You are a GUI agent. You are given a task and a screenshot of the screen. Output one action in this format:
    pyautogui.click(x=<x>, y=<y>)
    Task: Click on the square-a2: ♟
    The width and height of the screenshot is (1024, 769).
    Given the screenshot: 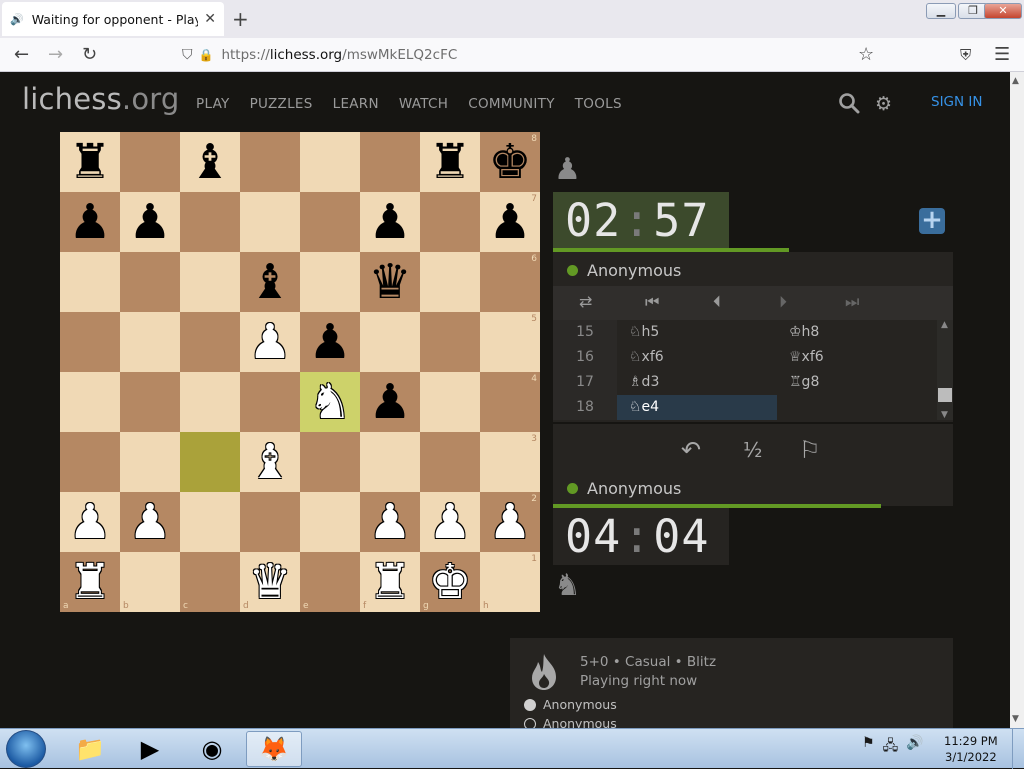 What is the action you would take?
    pyautogui.click(x=90, y=522)
    